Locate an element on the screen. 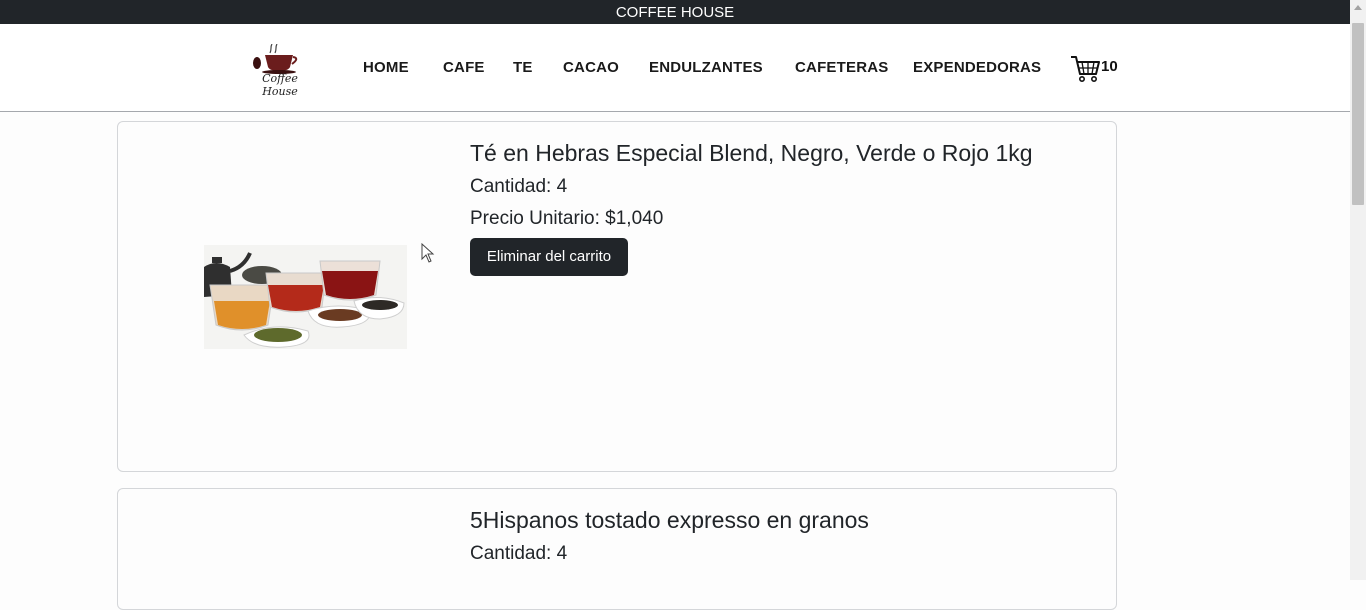 Image resolution: width=1366 pixels, height=610 pixels. remove-from-cart-button: Eliminar del carrito is located at coordinates (549, 257).